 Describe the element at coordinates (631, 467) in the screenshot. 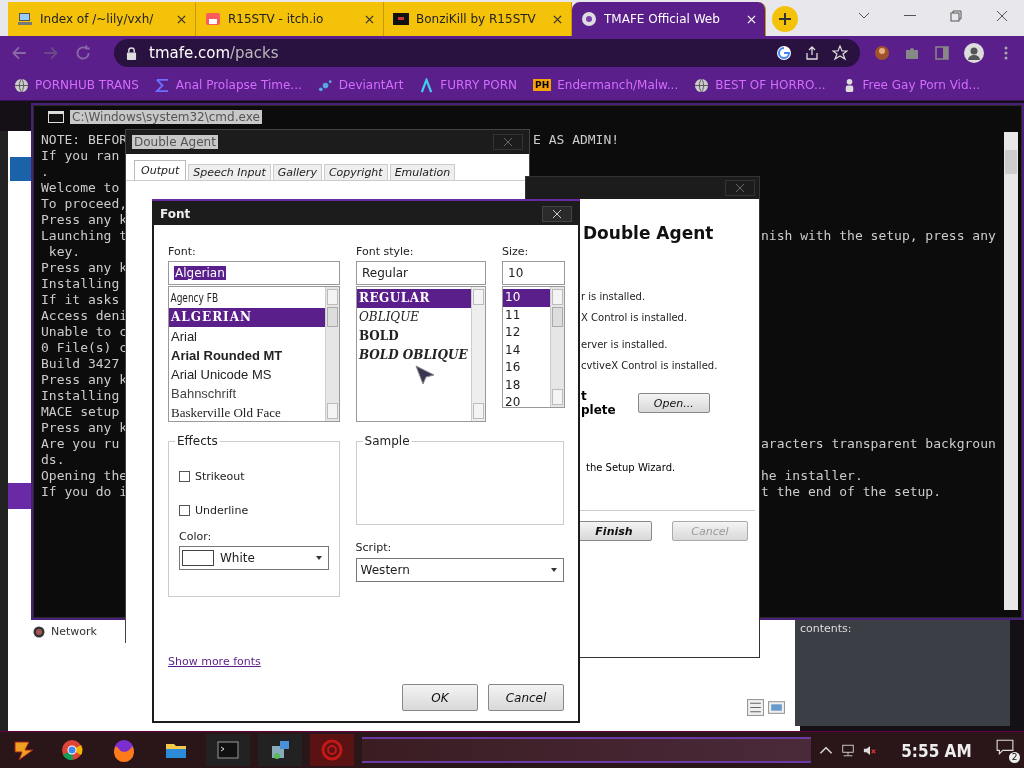

I see `wizard-text: the Setup Wizard.` at that location.